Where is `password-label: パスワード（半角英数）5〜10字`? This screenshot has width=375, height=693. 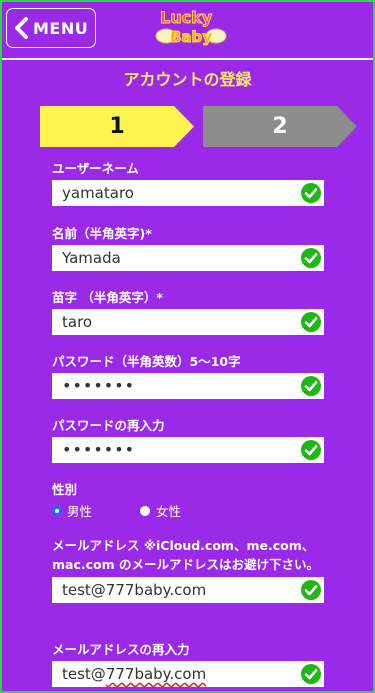 password-label: パスワード（半角英数）5〜10字 is located at coordinates (146, 361).